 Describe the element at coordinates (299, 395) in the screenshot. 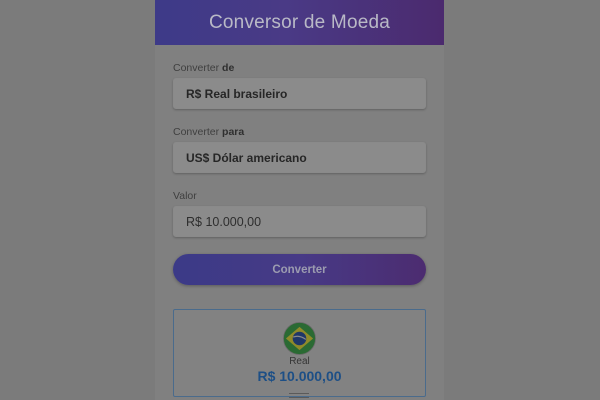

I see `nav-handle` at that location.